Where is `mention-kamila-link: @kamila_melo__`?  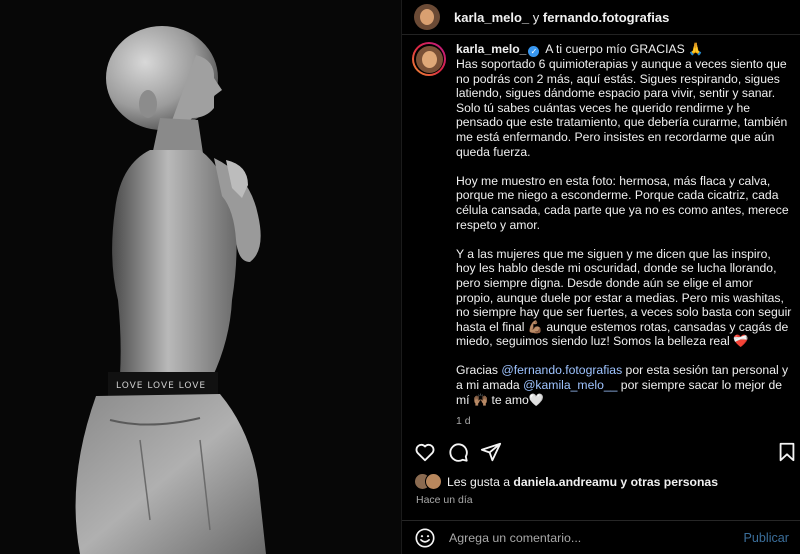 mention-kamila-link: @kamila_melo__ is located at coordinates (570, 385).